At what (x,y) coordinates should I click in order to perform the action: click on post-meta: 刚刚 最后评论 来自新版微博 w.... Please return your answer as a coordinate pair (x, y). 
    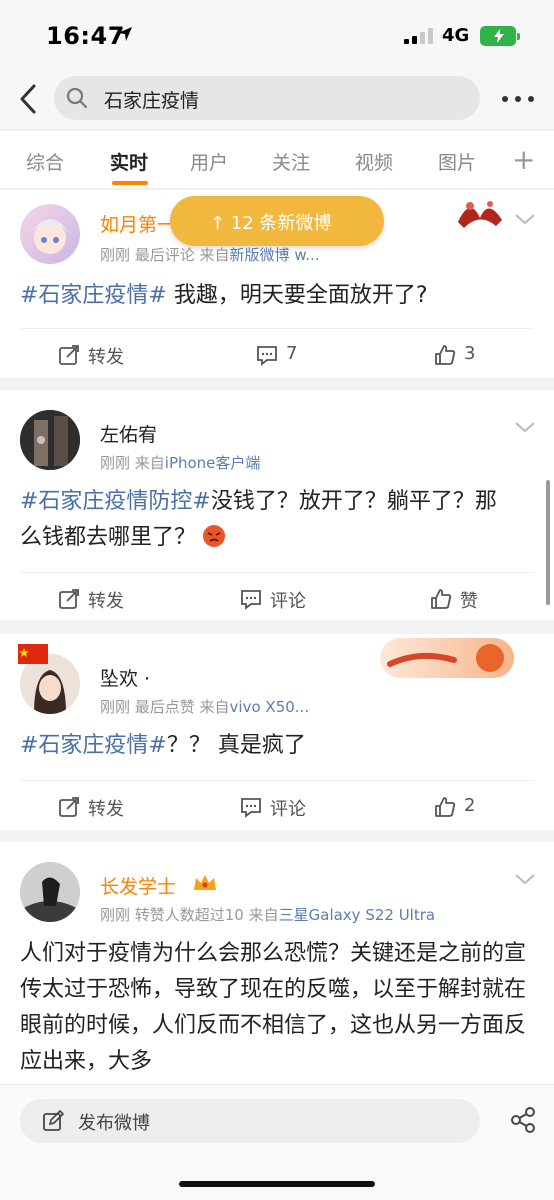
    Looking at the image, I should click on (210, 255).